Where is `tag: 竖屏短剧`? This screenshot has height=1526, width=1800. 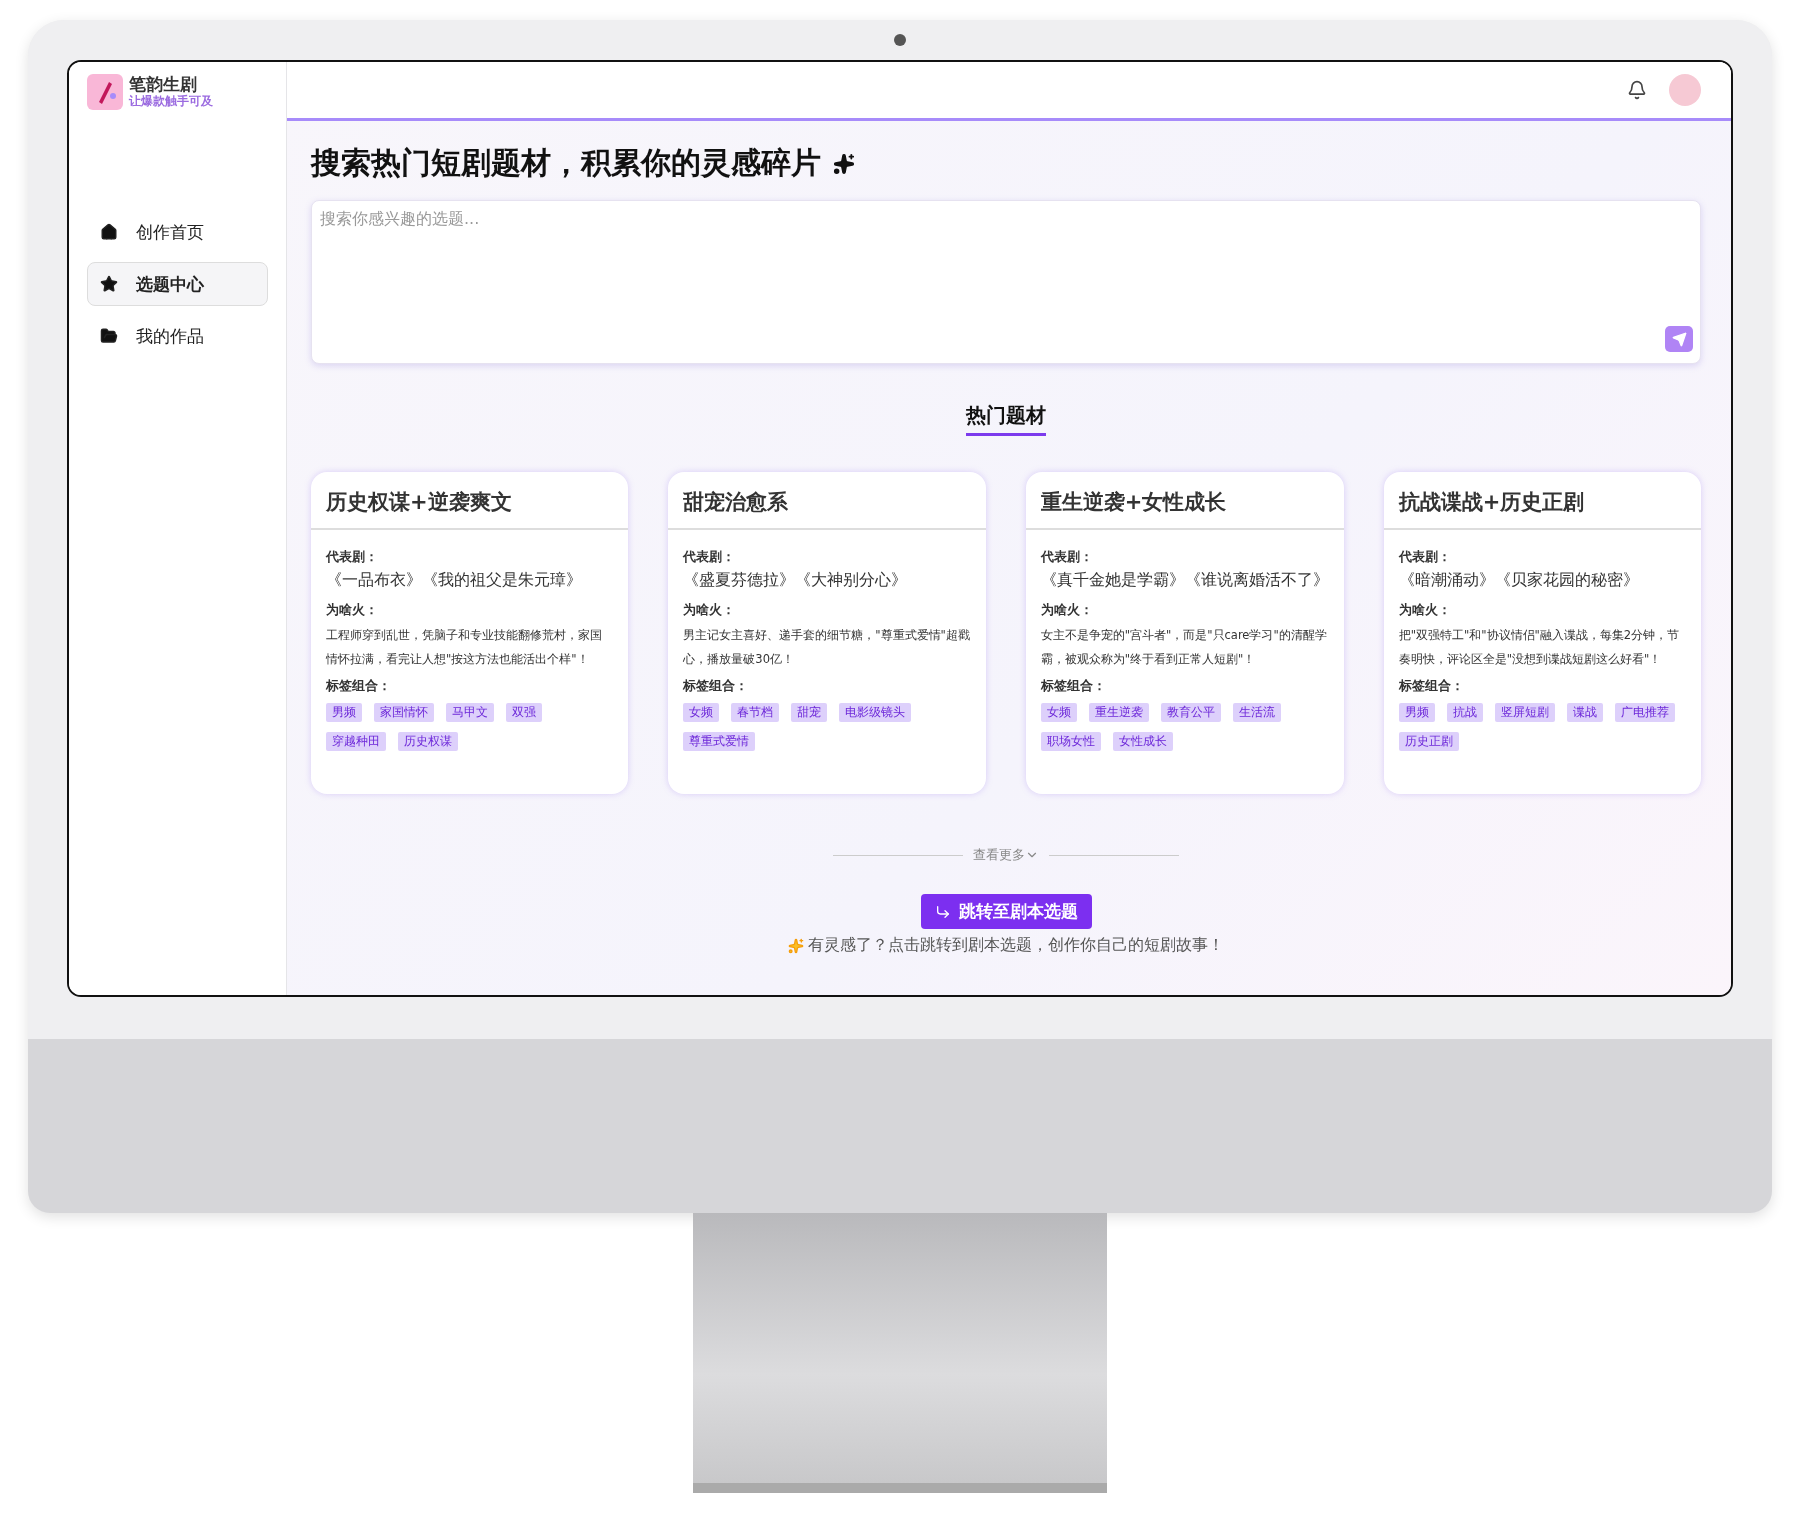 tag: 竖屏短剧 is located at coordinates (1524, 712).